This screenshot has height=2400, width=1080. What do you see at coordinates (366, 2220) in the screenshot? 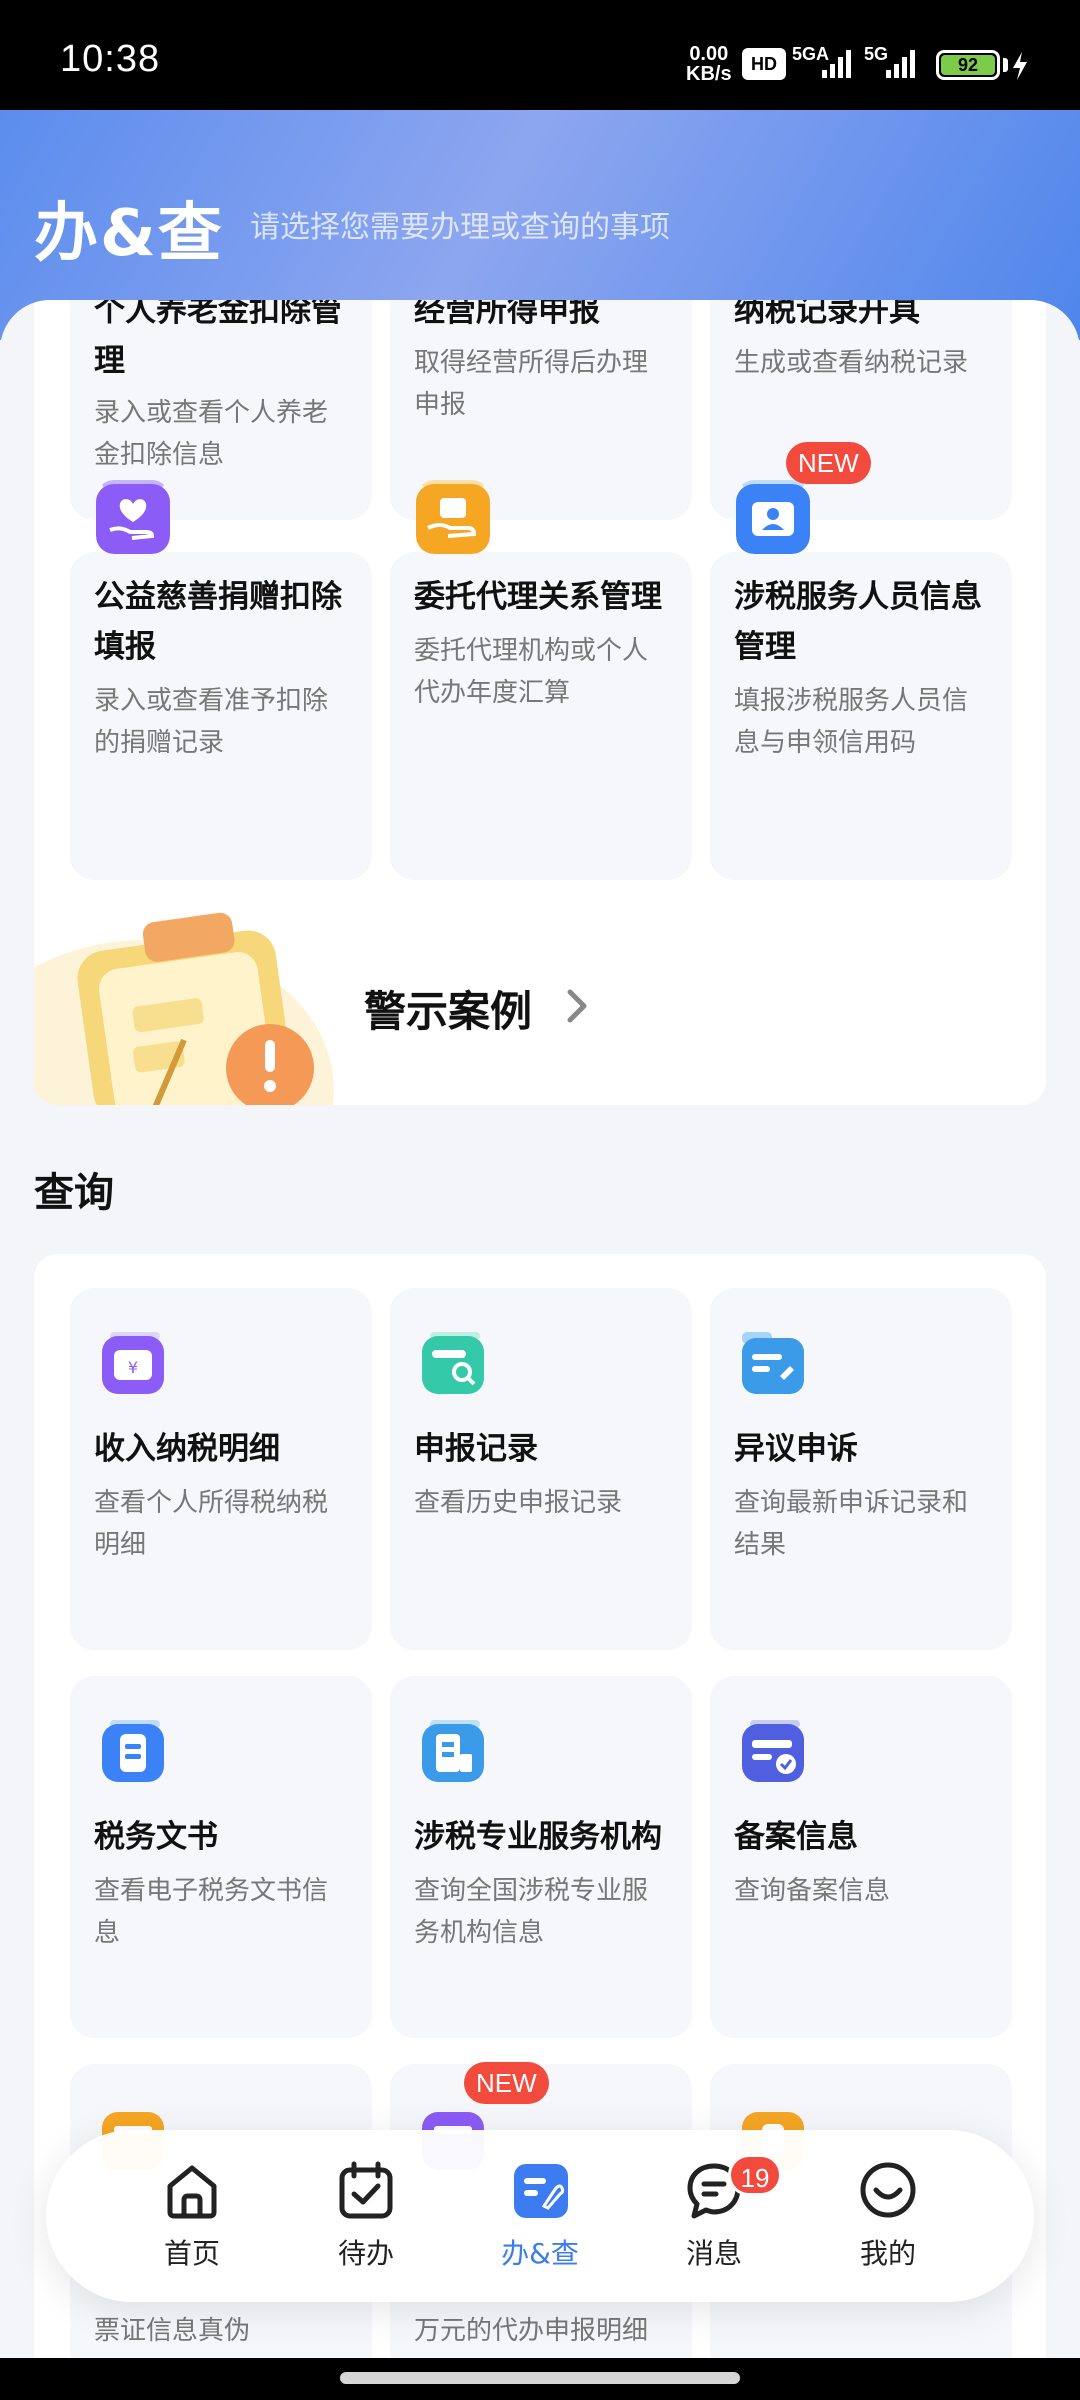
I see `nav-todo: 待办` at bounding box center [366, 2220].